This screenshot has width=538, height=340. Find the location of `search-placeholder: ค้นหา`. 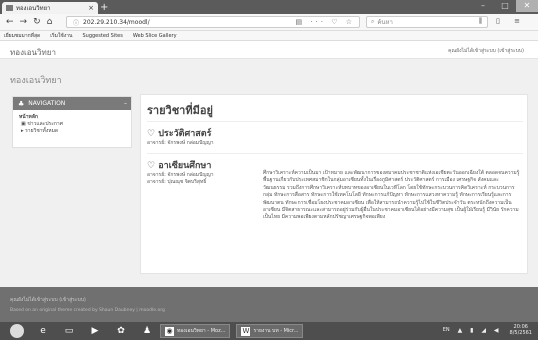

search-placeholder: ค้นหา is located at coordinates (385, 22).